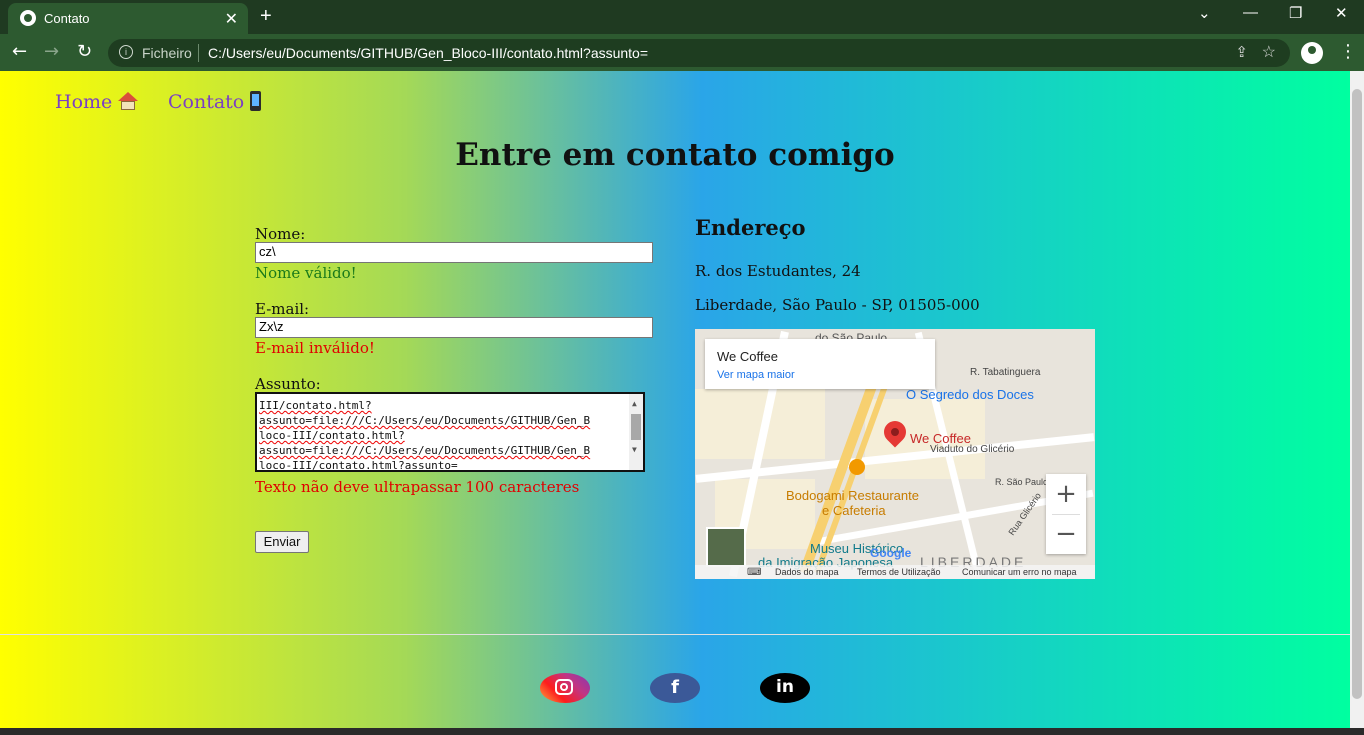 The height and width of the screenshot is (735, 1364). Describe the element at coordinates (315, 348) in the screenshot. I see `email-invalid-message: E-mail inválido!` at that location.